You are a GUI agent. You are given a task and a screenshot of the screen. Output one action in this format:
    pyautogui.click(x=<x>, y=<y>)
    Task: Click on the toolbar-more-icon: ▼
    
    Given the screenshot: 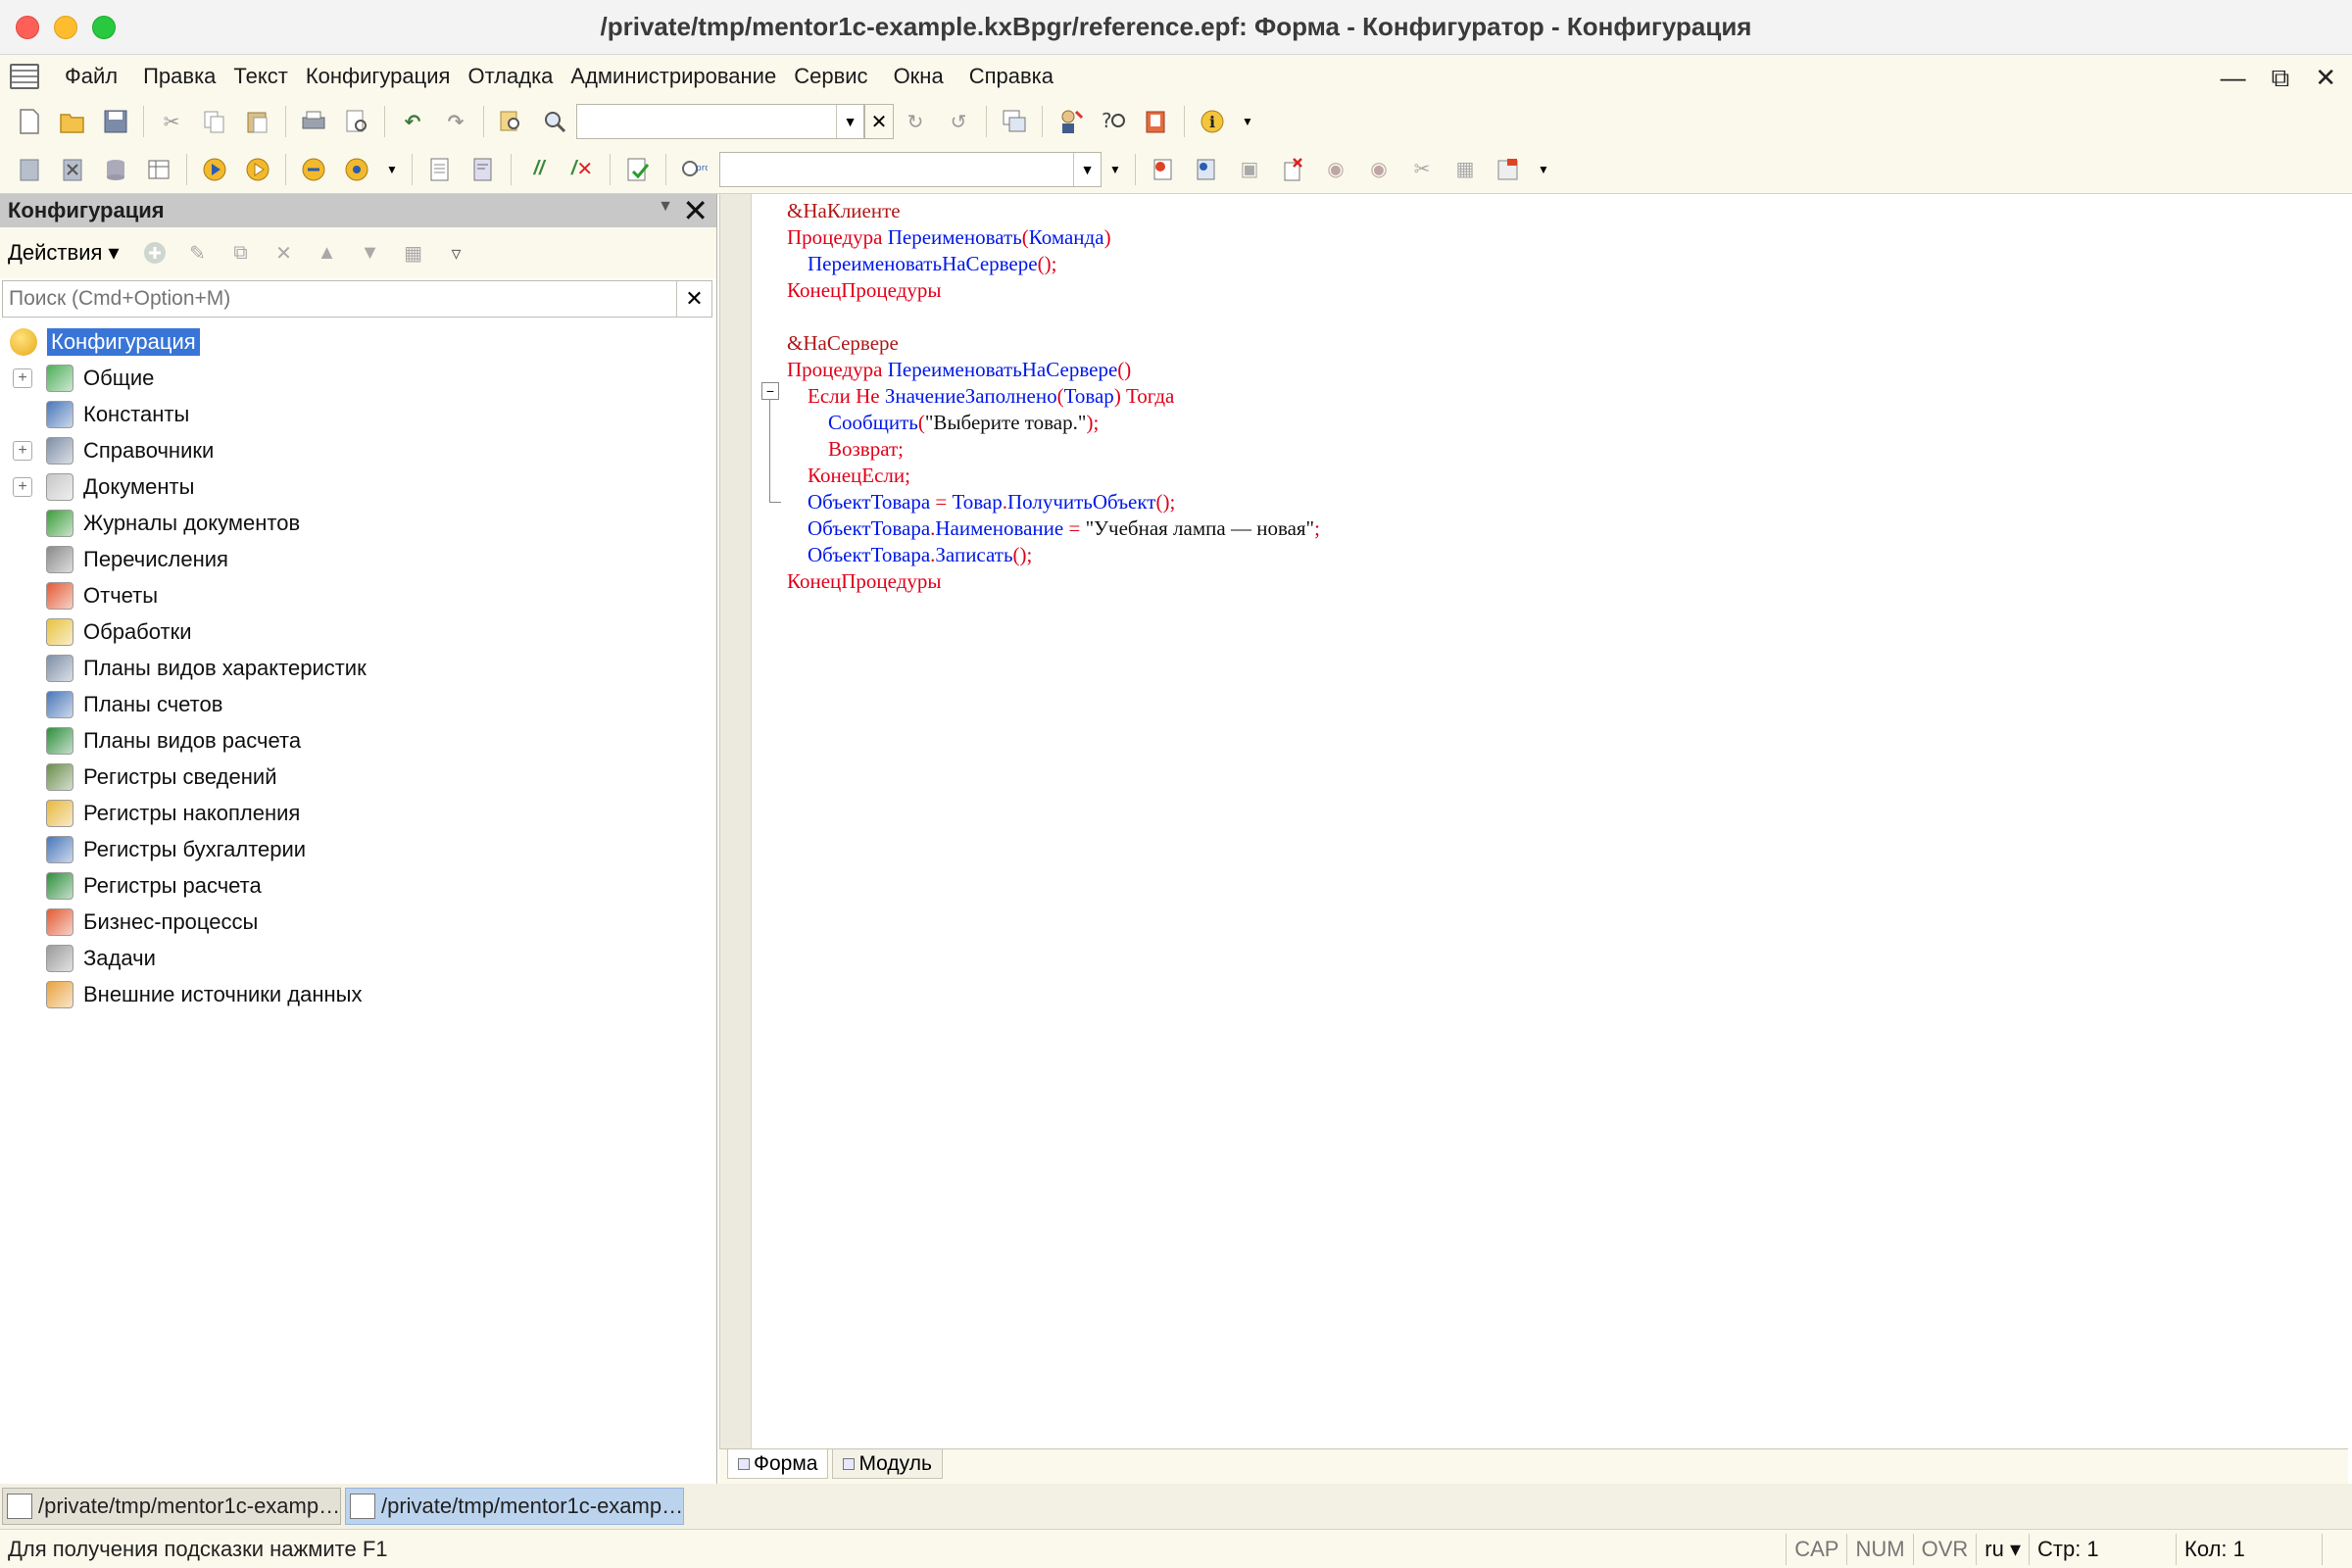 What is the action you would take?
    pyautogui.click(x=1247, y=121)
    